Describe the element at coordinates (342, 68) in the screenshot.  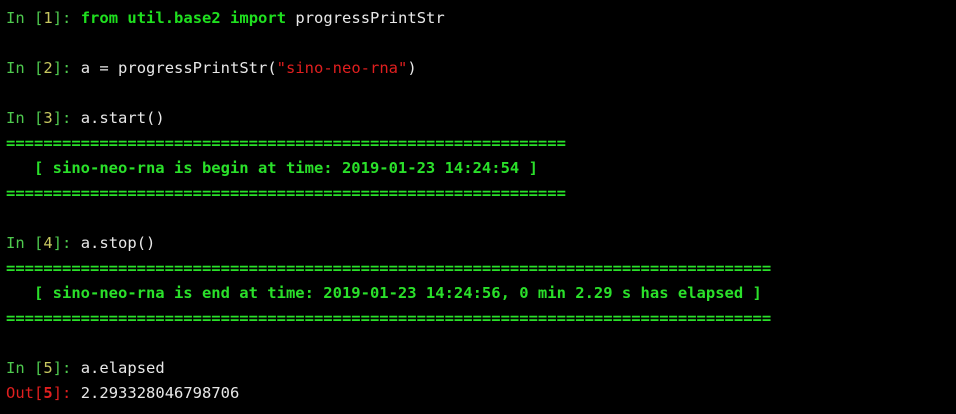
I see `string-literal: "sino-neo-rna"` at that location.